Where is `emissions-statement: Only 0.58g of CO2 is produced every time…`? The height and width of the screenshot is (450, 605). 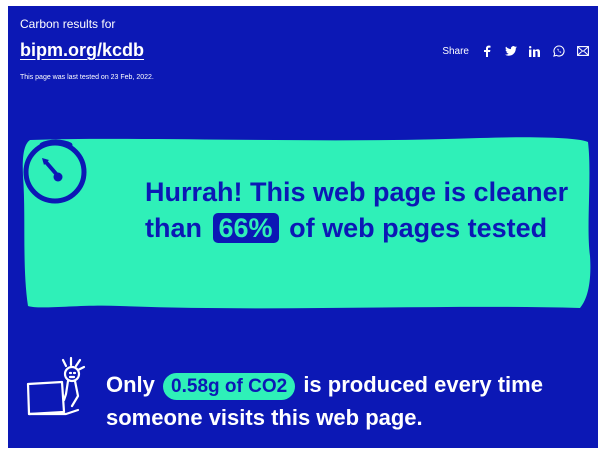
emissions-statement: Only 0.58g of CO2 is produced every time… is located at coordinates (341, 401).